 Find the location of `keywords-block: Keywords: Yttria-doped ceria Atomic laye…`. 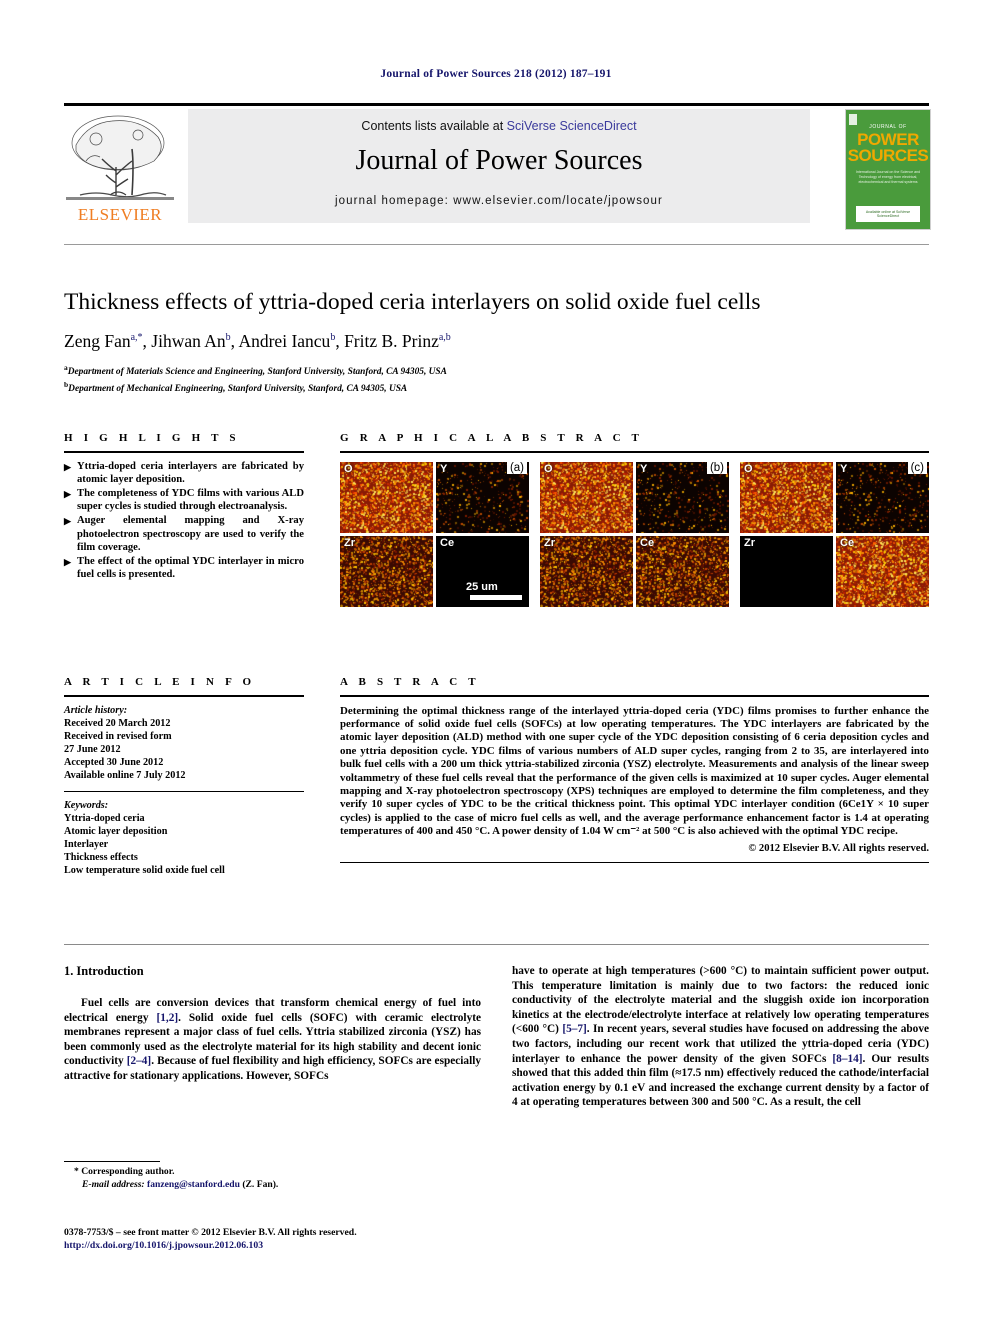

keywords-block: Keywords: Yttria-doped ceria Atomic laye… is located at coordinates (184, 838).